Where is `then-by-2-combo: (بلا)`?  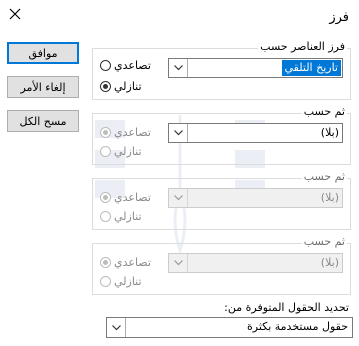
then-by-2-combo: (بلا) is located at coordinates (255, 198).